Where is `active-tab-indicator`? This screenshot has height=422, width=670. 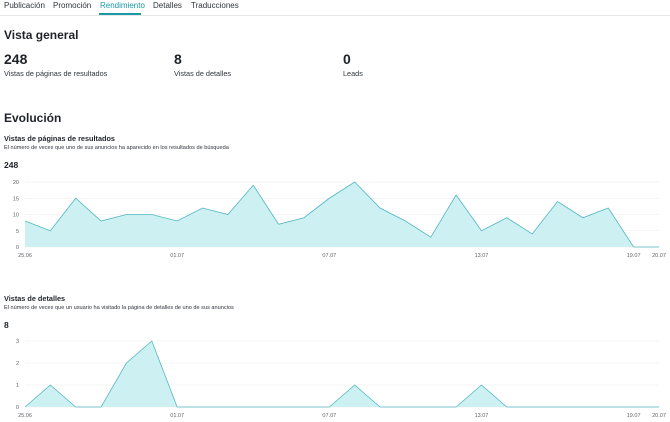
active-tab-indicator is located at coordinates (120, 14).